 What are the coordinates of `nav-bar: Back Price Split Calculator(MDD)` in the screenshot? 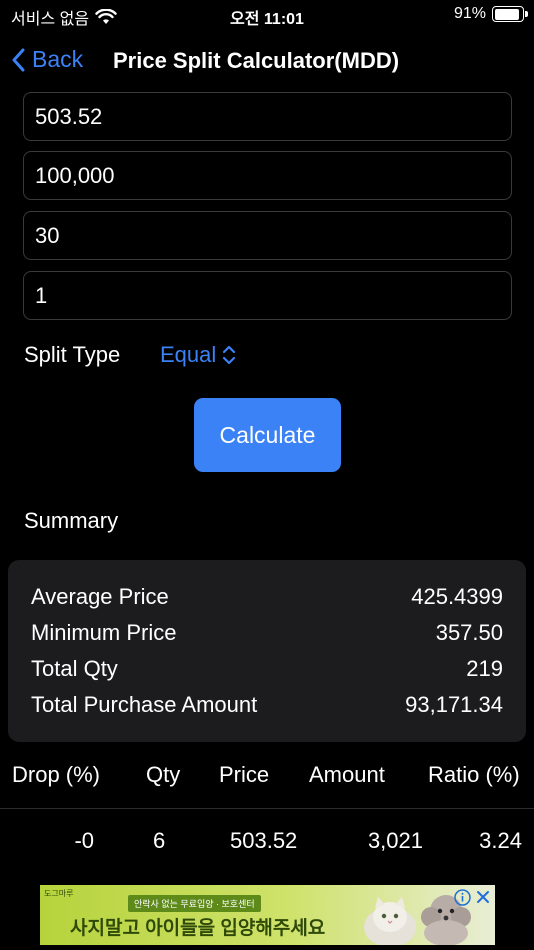 It's located at (267, 62).